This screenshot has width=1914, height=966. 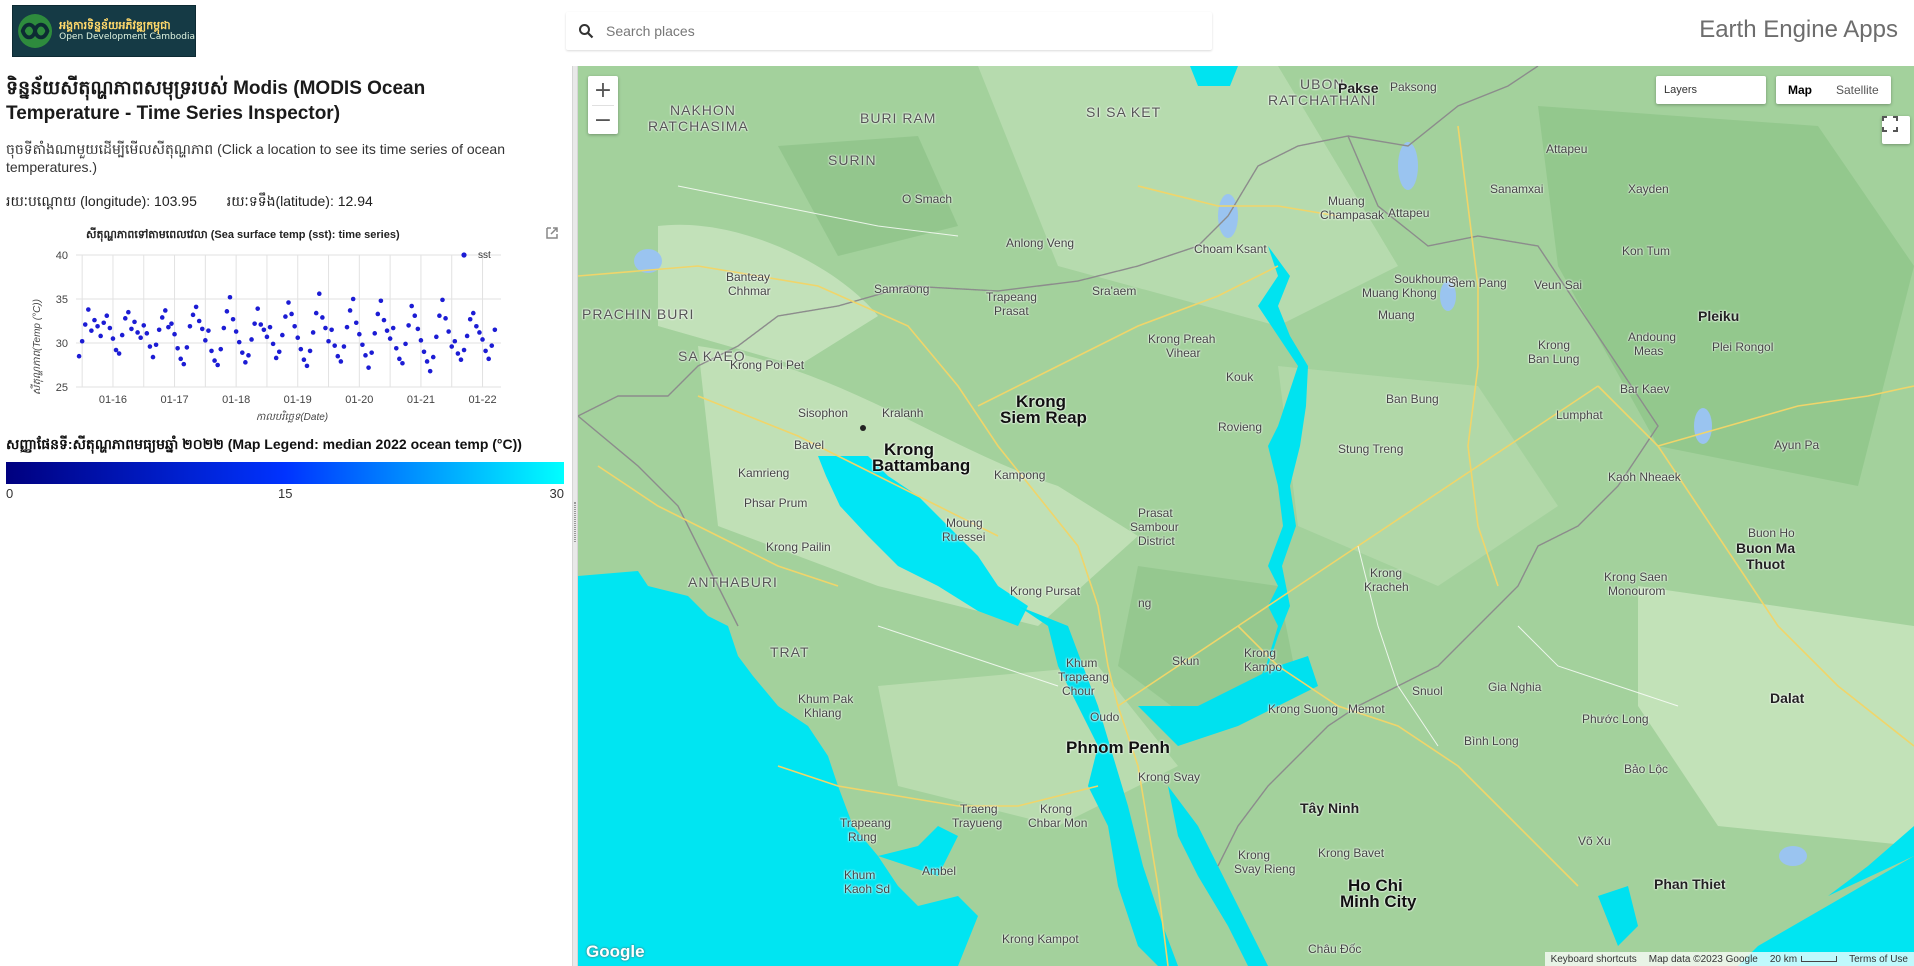 I want to click on zoom-out-button: −, so click(x=603, y=120).